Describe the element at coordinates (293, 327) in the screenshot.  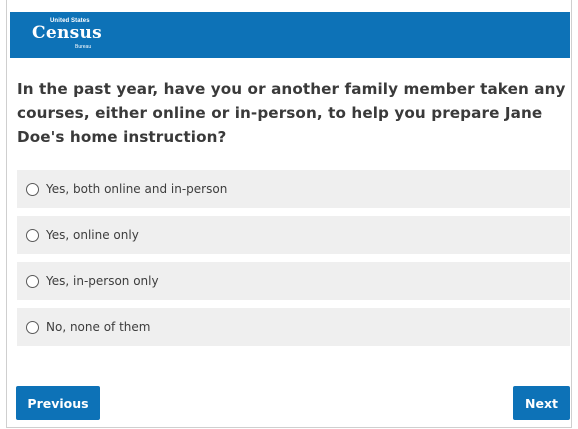
I see `option-none: No, none of them` at that location.